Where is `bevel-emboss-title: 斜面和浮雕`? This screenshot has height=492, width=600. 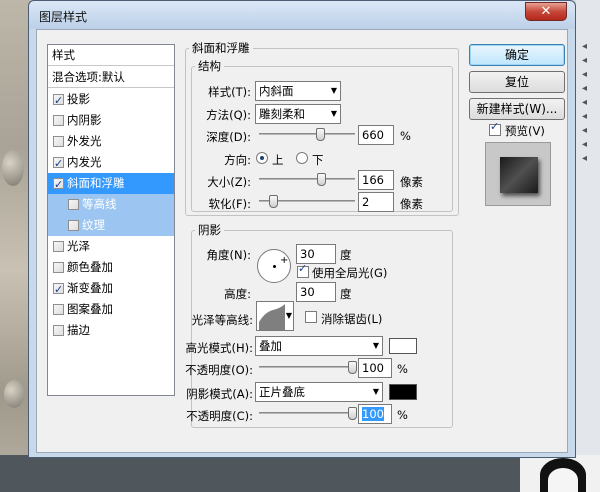
bevel-emboss-title: 斜面和浮雕 is located at coordinates (221, 48).